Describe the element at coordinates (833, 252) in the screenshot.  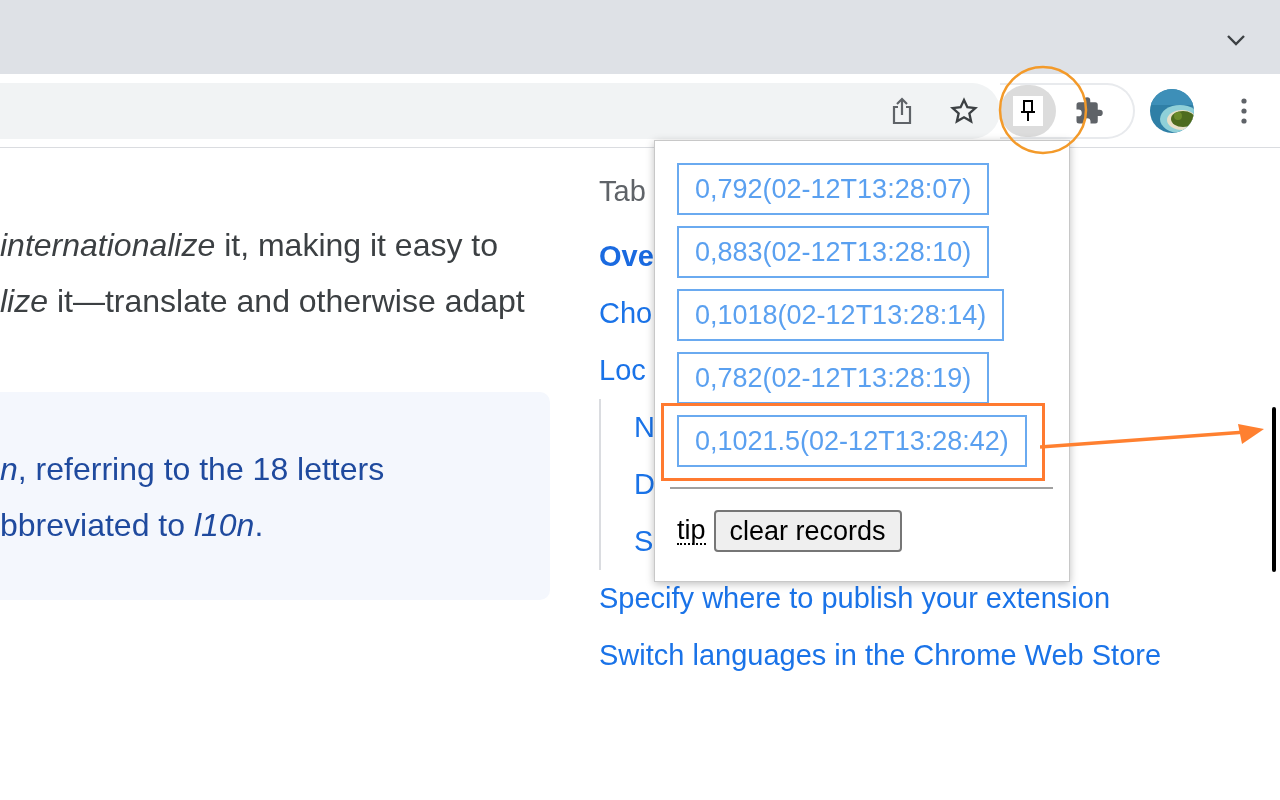
I see `record-button: 0,883(02-12T13:28:10)` at that location.